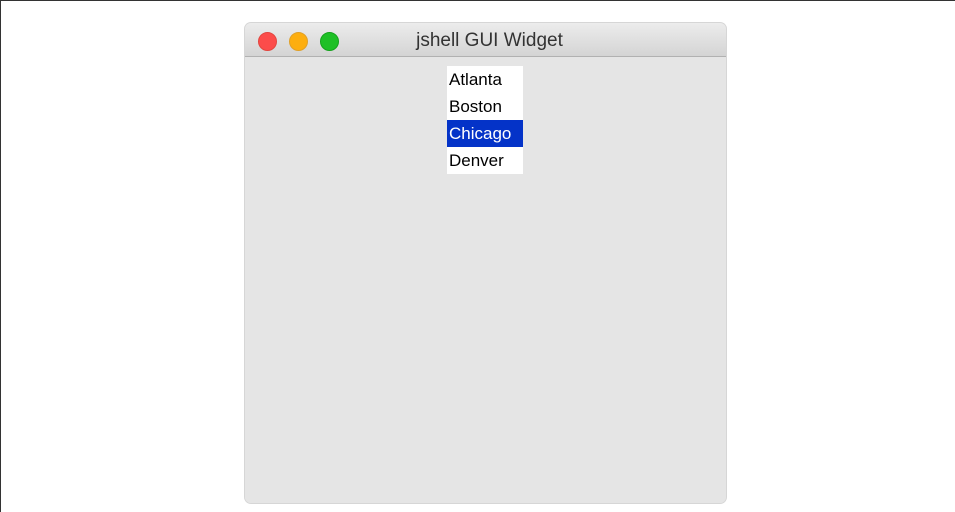 The image size is (955, 512). Describe the element at coordinates (489, 40) in the screenshot. I see `window-title: jshell GUI Widget` at that location.